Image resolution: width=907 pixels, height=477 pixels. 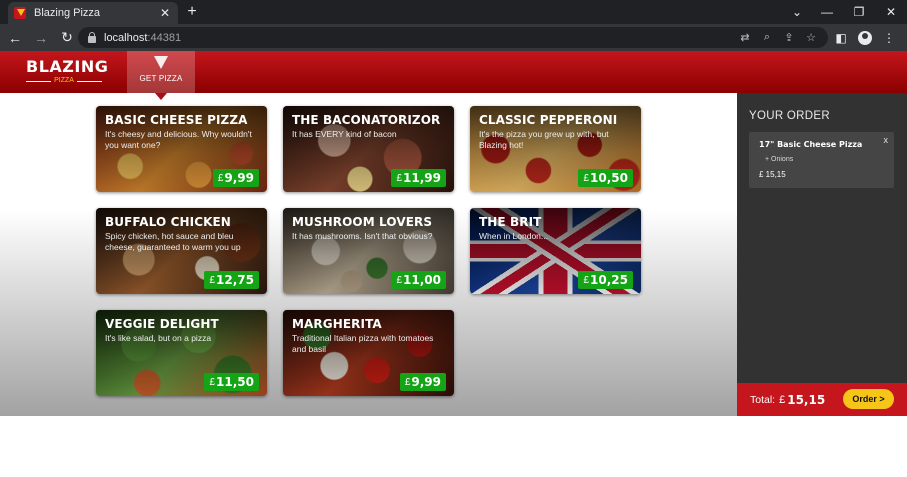 What do you see at coordinates (422, 178) in the screenshot?
I see `price-value: 11,99` at bounding box center [422, 178].